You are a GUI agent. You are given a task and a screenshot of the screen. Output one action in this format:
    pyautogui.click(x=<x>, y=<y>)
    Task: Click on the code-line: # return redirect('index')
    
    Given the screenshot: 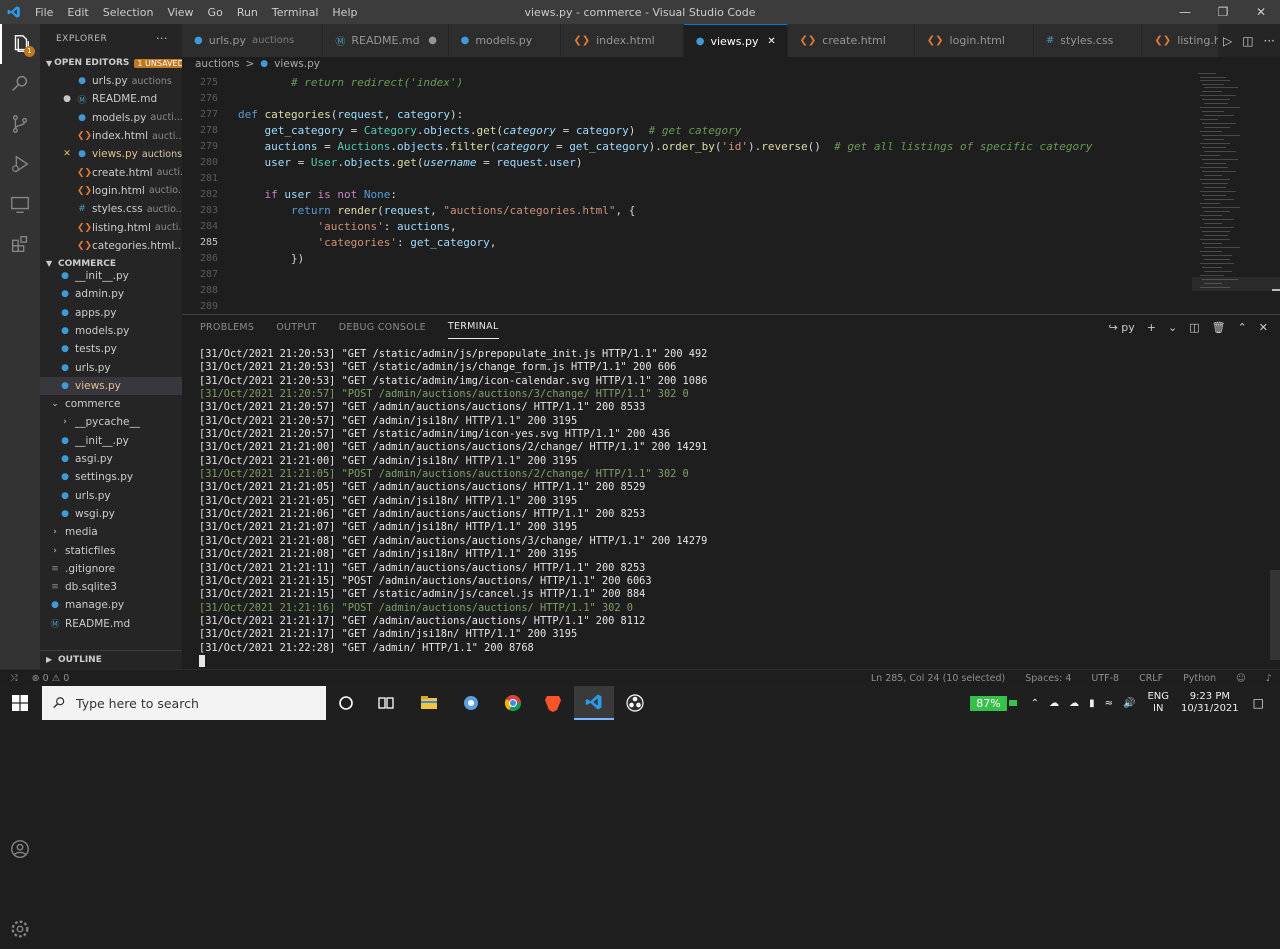 What is the action you would take?
    pyautogui.click(x=350, y=82)
    